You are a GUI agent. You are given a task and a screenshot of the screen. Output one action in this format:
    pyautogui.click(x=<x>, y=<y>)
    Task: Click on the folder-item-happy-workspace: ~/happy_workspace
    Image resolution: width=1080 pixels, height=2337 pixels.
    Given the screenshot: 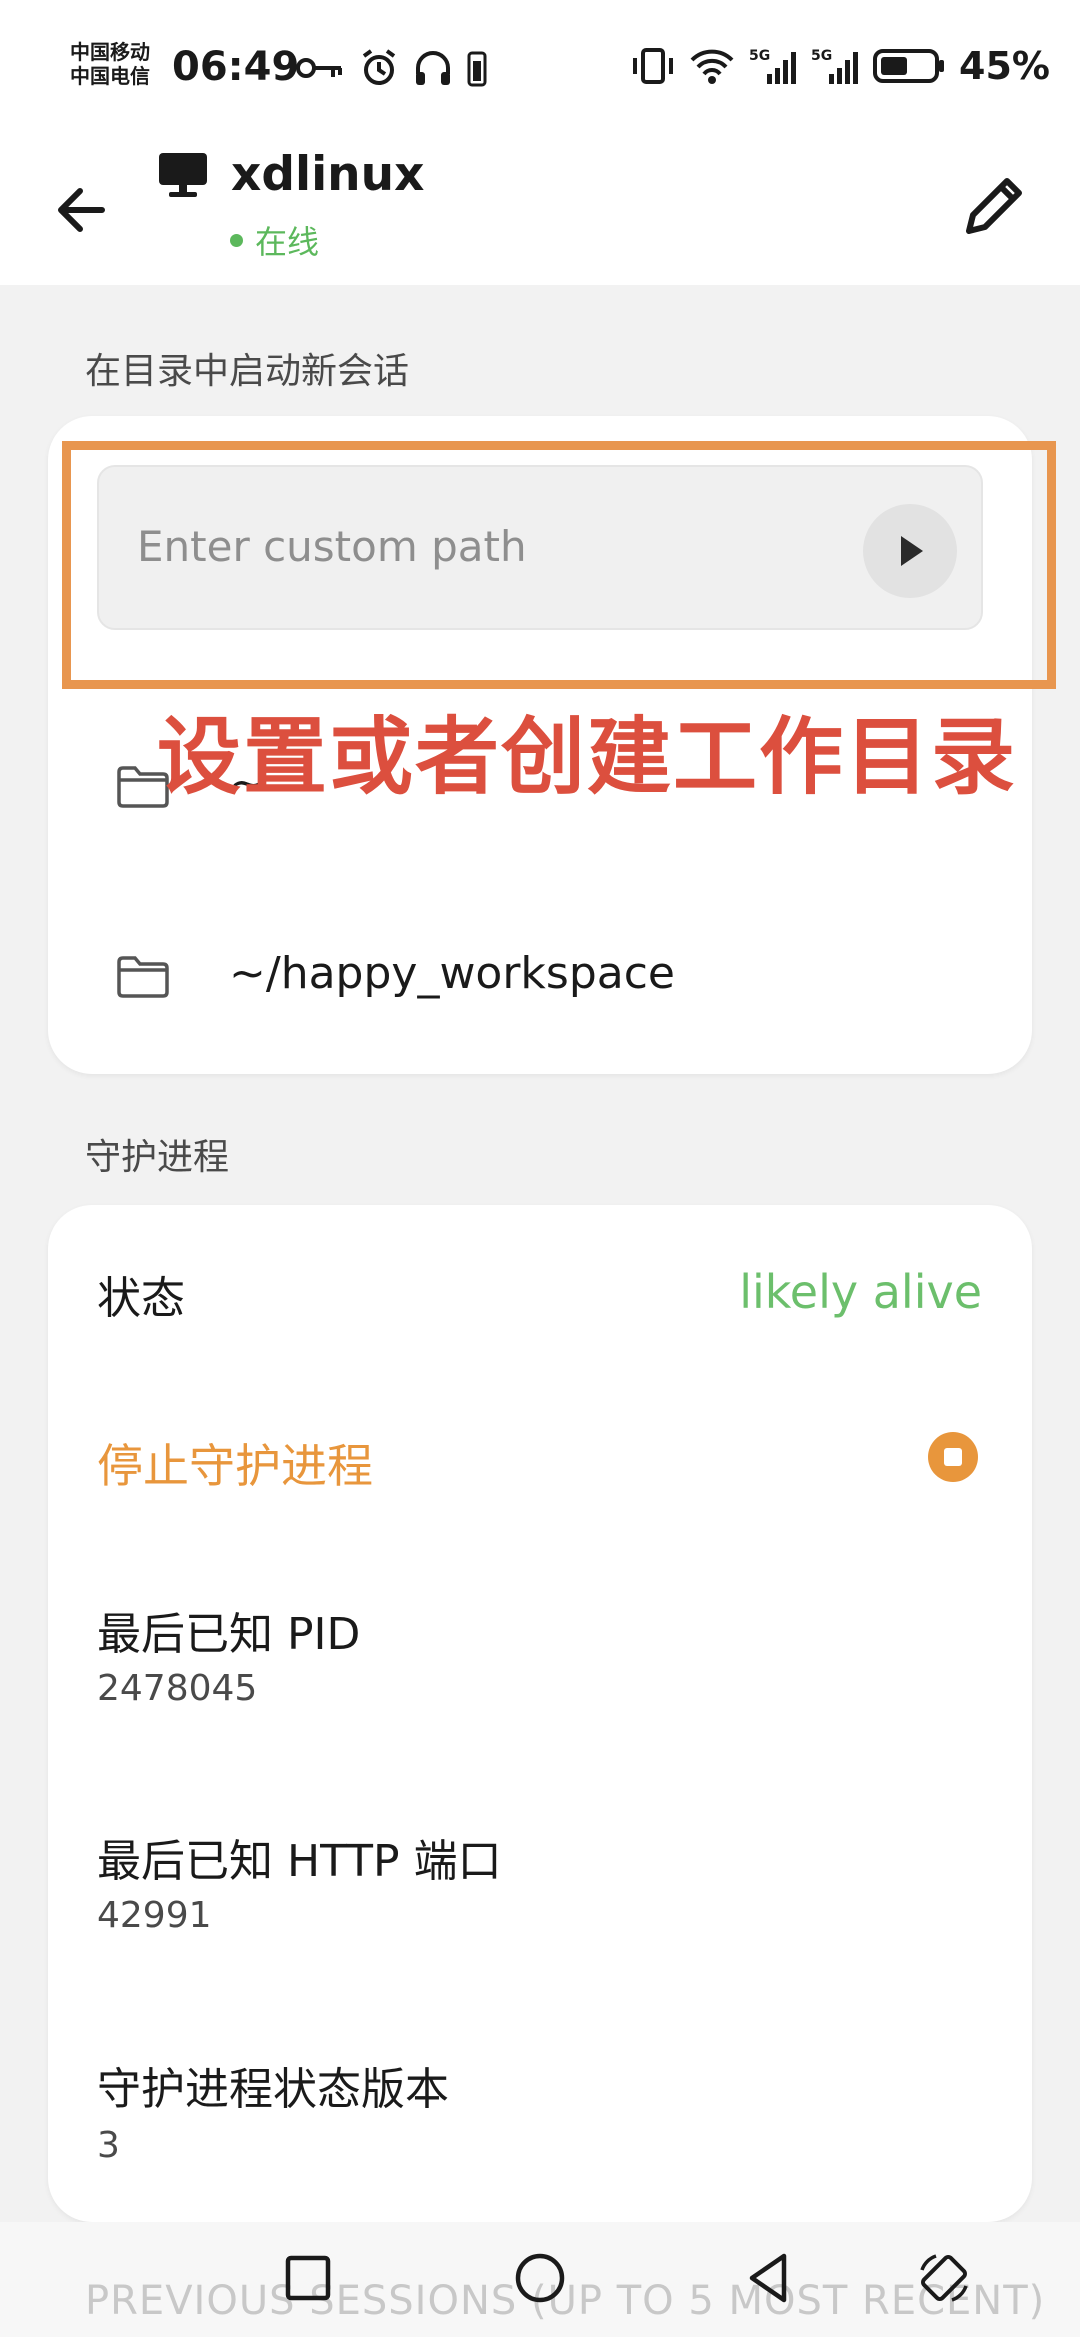 What is the action you would take?
    pyautogui.click(x=395, y=974)
    